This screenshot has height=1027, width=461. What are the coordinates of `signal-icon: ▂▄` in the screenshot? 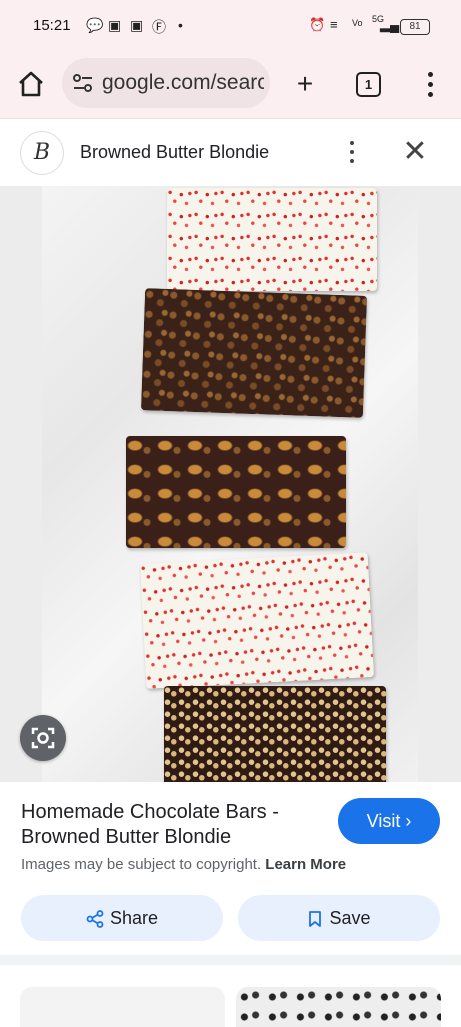 It's located at (390, 24).